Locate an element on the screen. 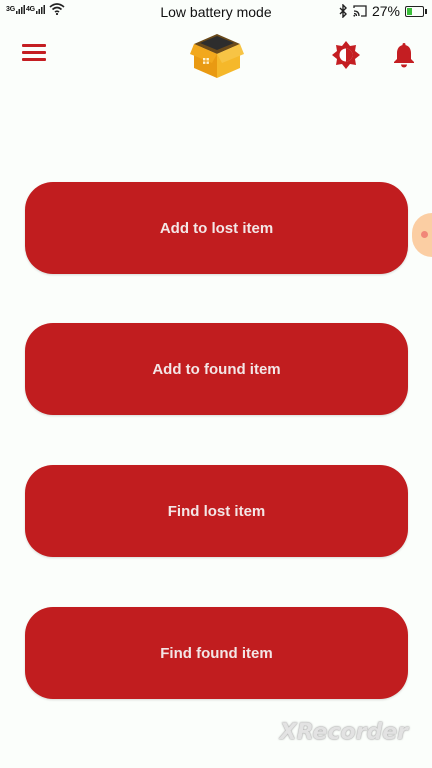  cast-icon is located at coordinates (360, 11).